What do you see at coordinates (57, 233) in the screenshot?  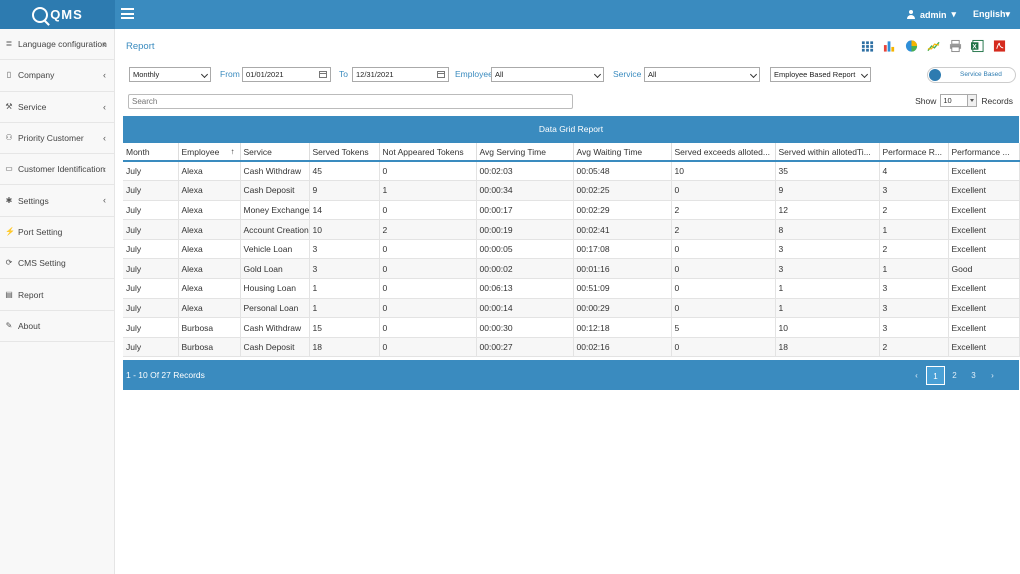 I see `sidebar-item-port-setting: ⚡ Port Setting` at bounding box center [57, 233].